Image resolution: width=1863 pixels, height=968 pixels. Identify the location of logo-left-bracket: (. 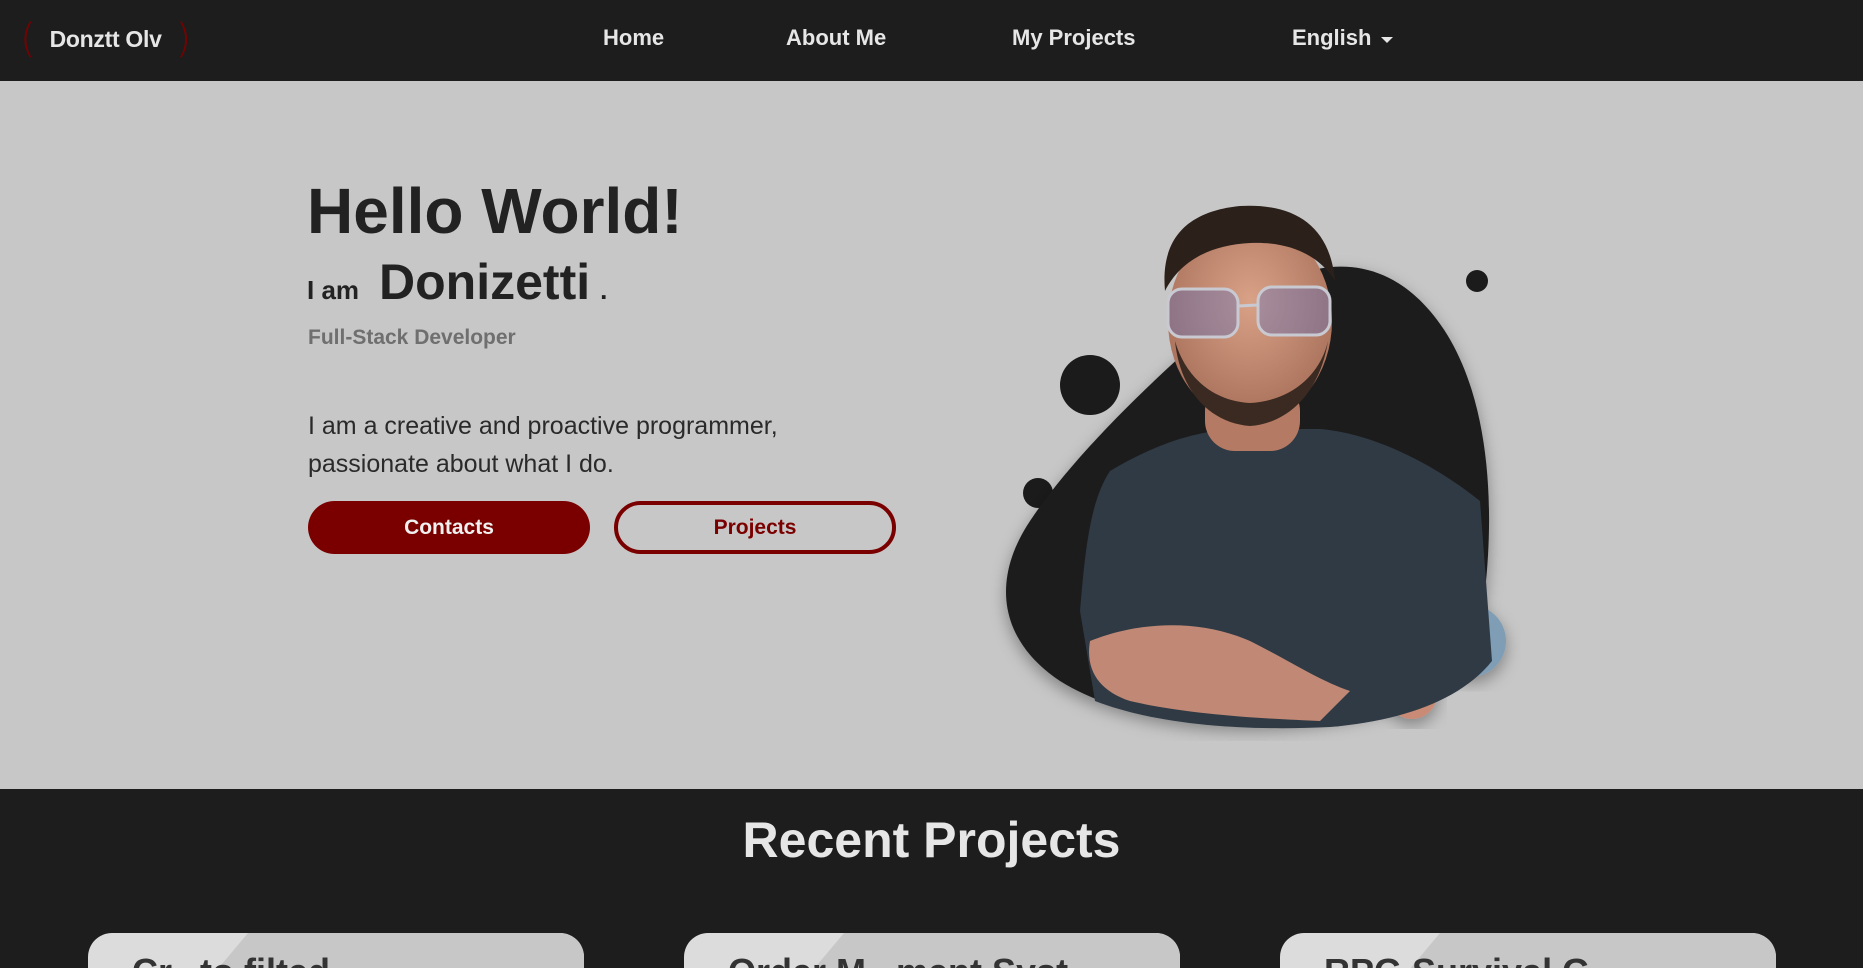
(28, 39).